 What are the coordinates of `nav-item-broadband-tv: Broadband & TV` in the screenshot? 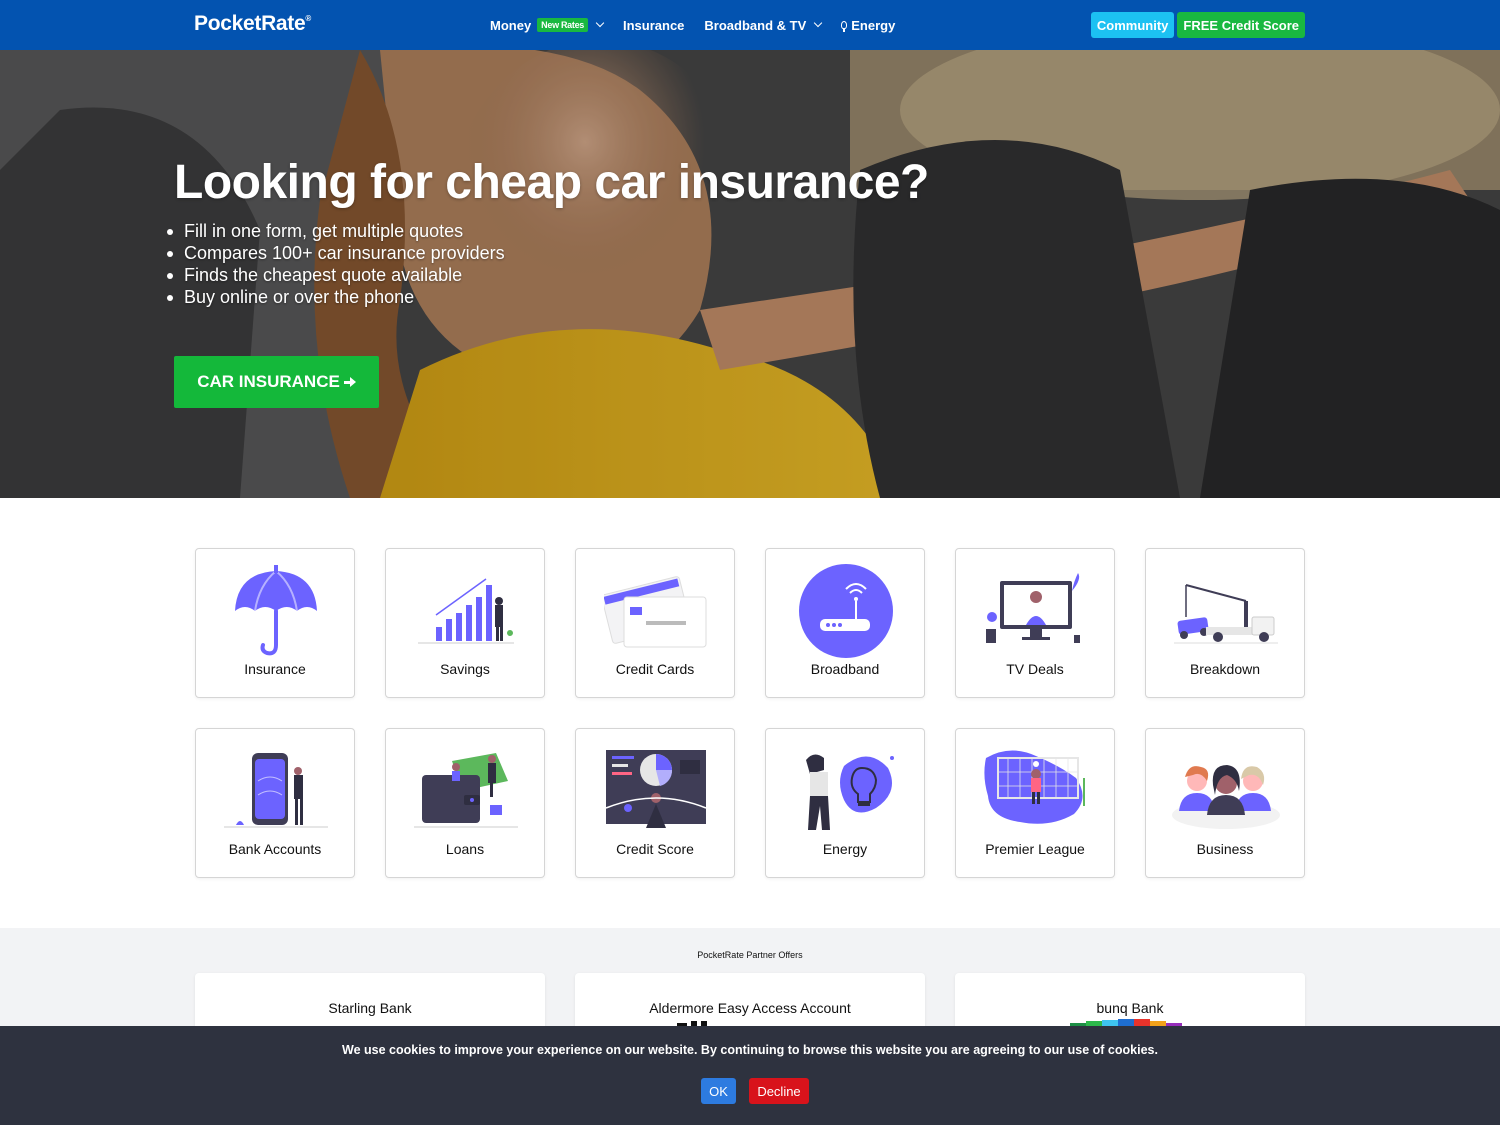 It's located at (763, 25).